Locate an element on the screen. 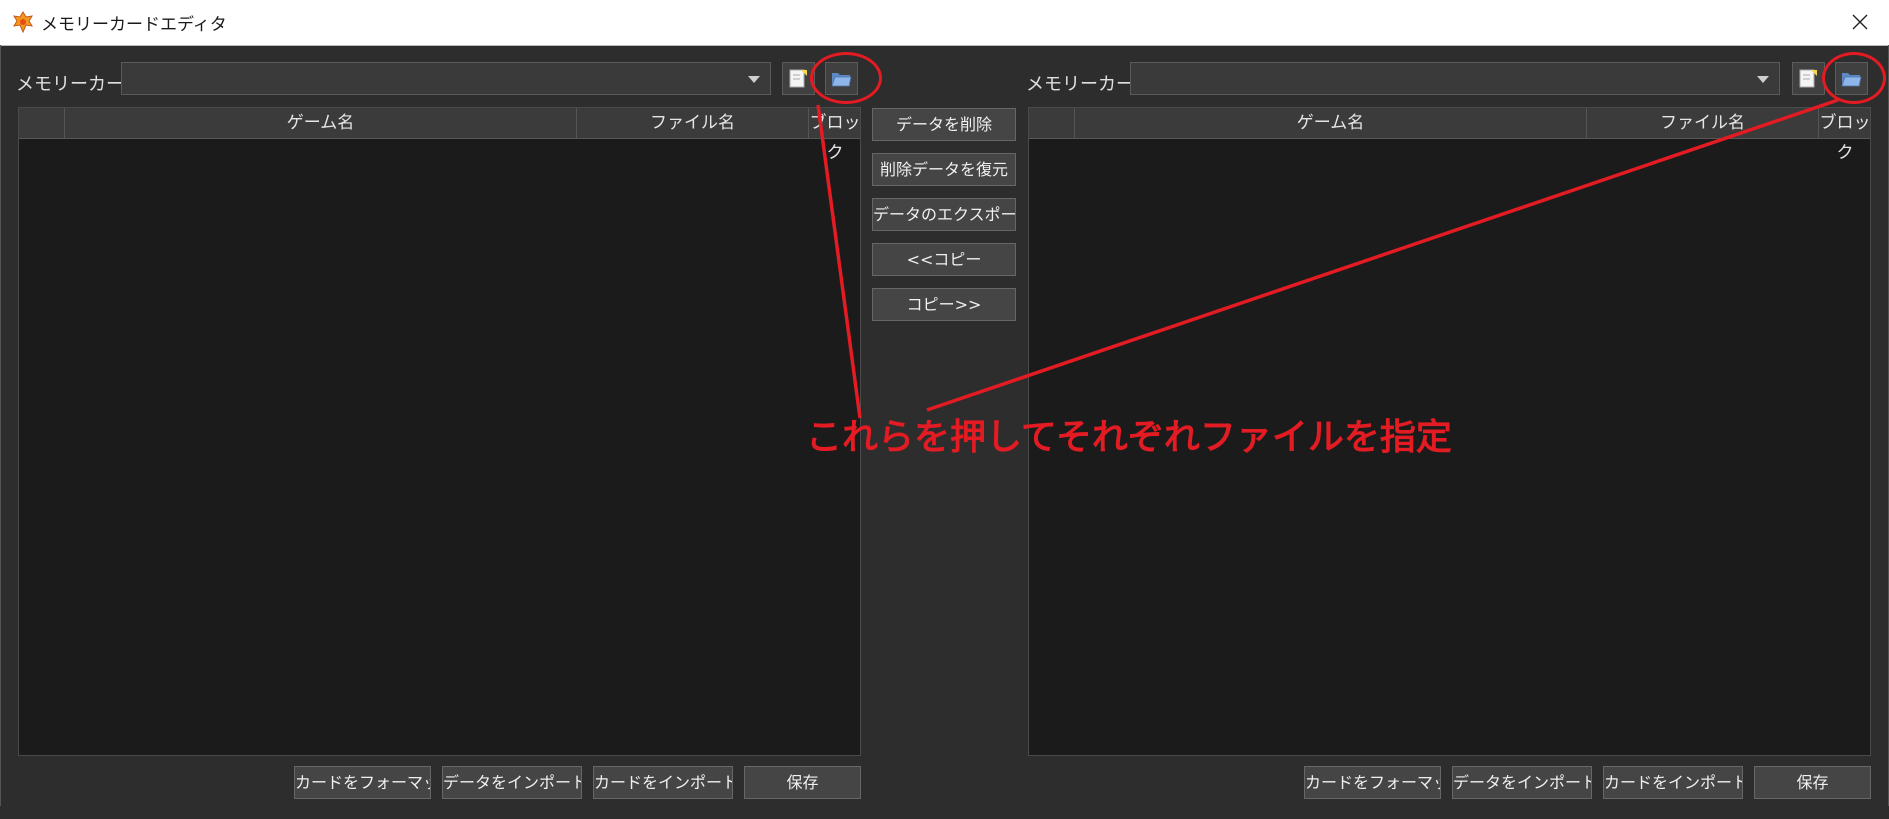 The height and width of the screenshot is (819, 1889). status-strip is located at coordinates (944, 812).